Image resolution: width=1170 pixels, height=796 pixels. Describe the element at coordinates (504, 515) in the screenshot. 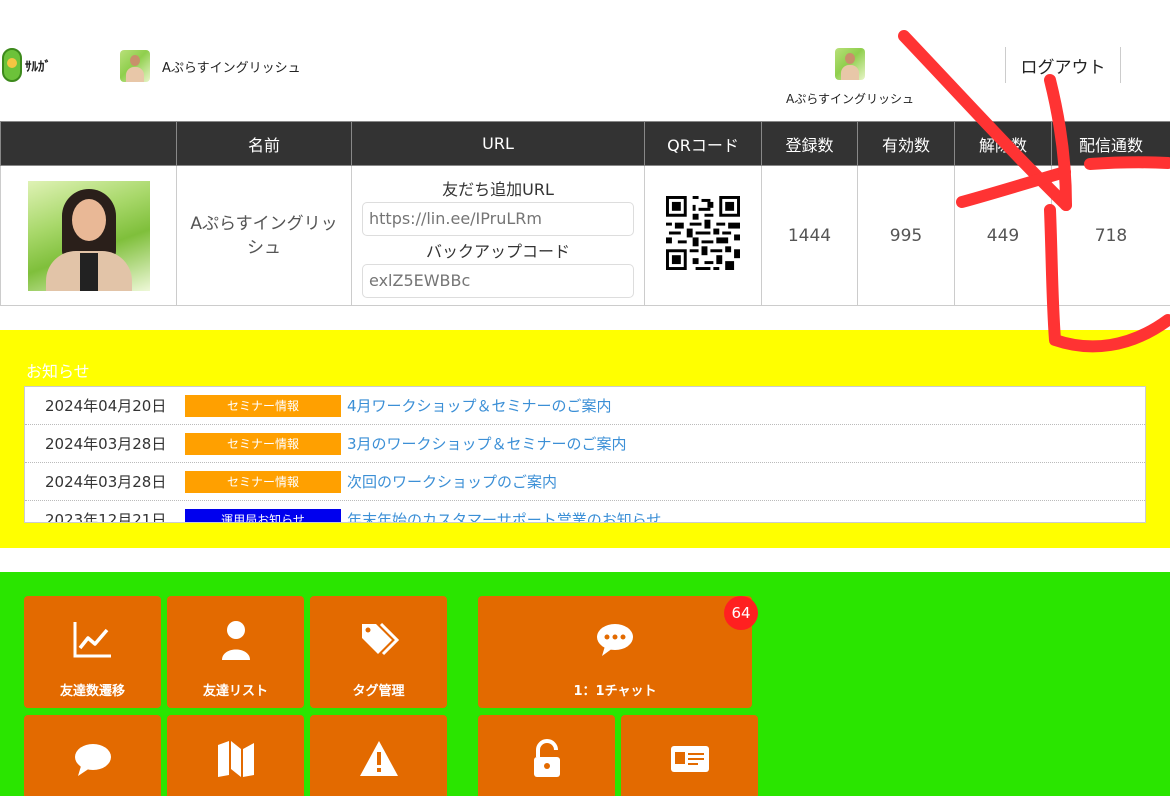

I see `notice-link: 年末年始のカスタマーサポート営業のお知らせ` at that location.